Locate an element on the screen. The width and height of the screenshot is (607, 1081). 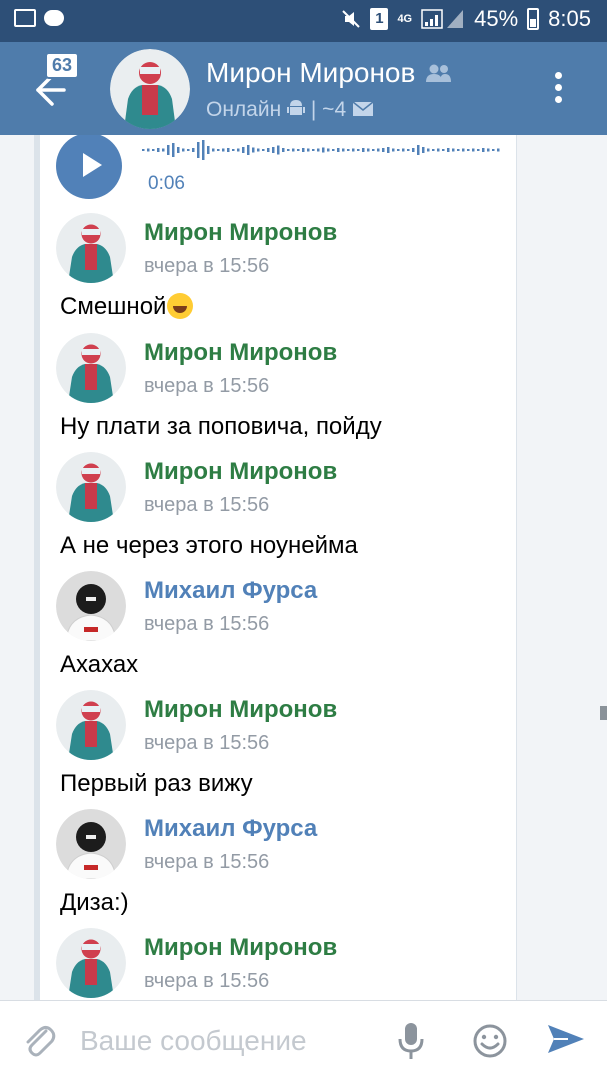
message-text: Ахахах is located at coordinates (99, 664).